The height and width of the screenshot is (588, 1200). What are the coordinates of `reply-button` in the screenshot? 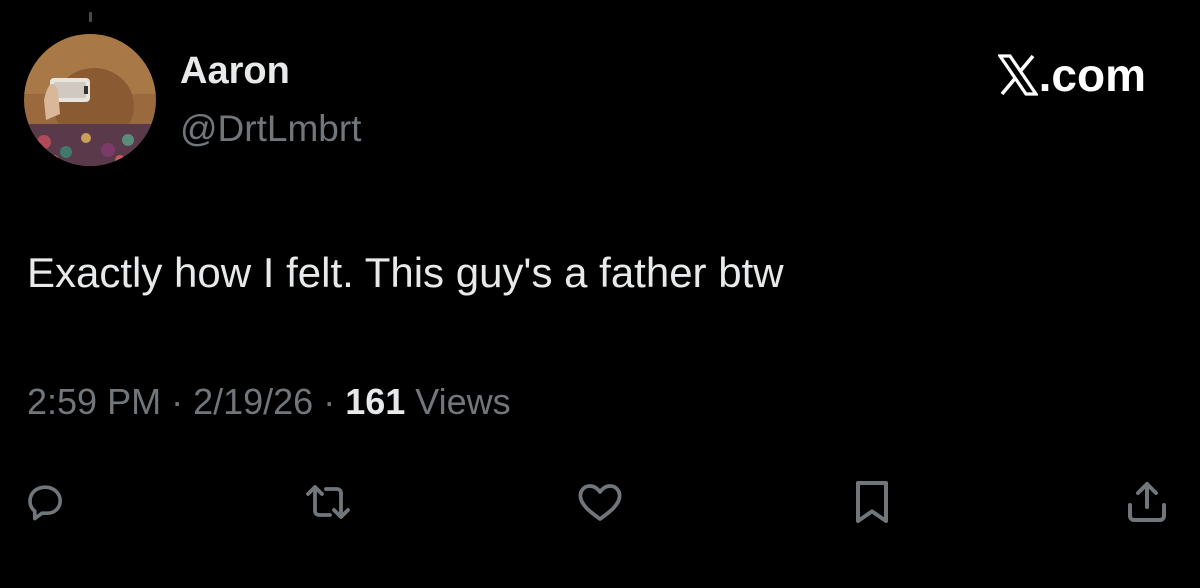 It's located at (45, 502).